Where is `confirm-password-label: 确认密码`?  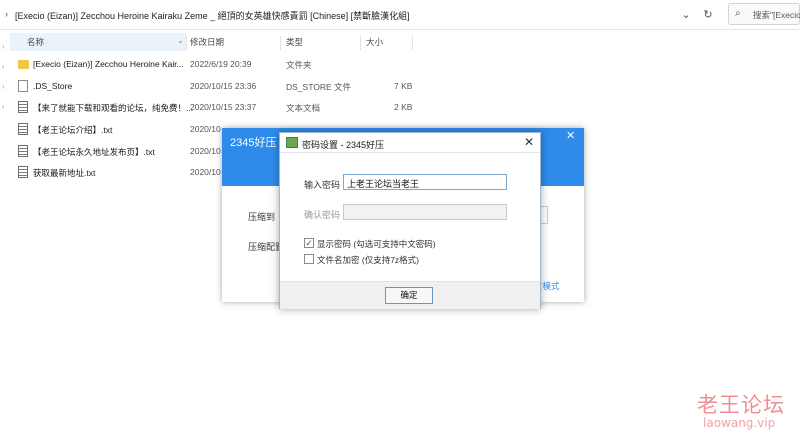
confirm-password-label: 确认密码 is located at coordinates (322, 215).